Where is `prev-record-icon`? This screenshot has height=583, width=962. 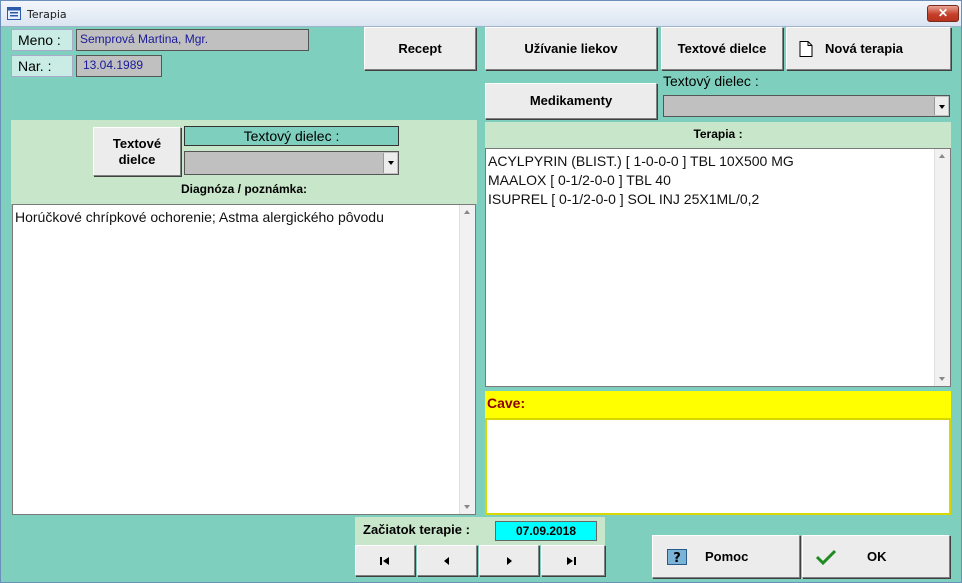 prev-record-icon is located at coordinates (446, 561).